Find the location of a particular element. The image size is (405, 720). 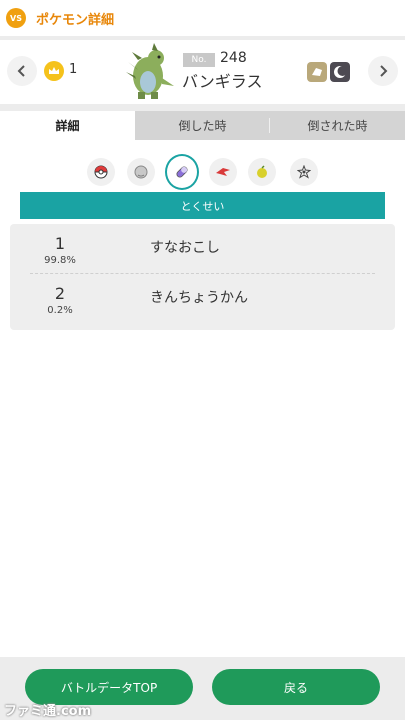

ability-orb-icon is located at coordinates (141, 172).